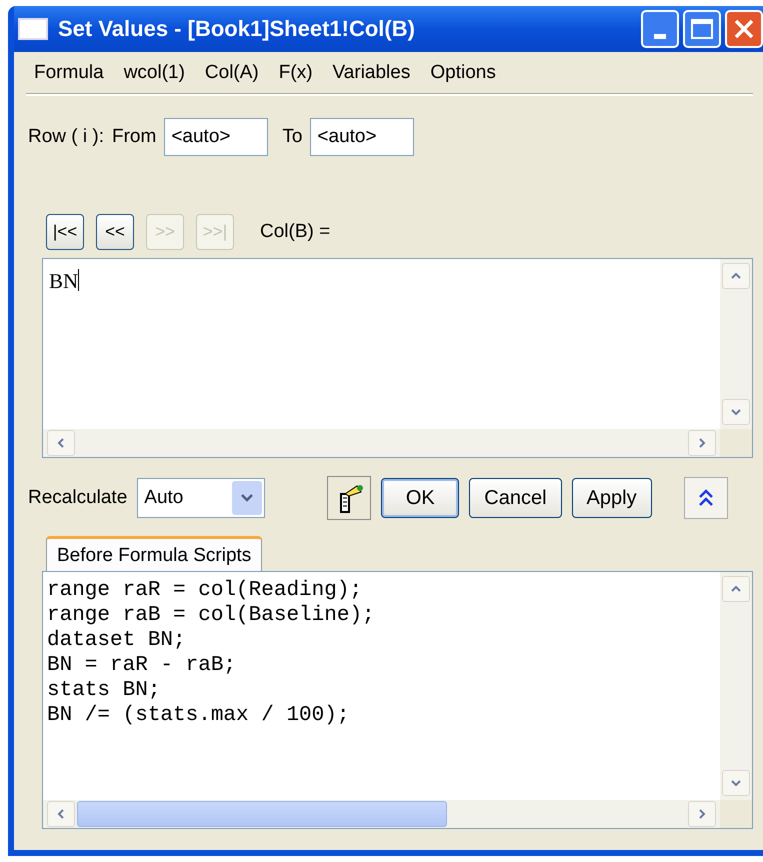 This screenshot has width=763, height=862. Describe the element at coordinates (211, 615) in the screenshot. I see `code-line: range raB = col(Baseline);` at that location.